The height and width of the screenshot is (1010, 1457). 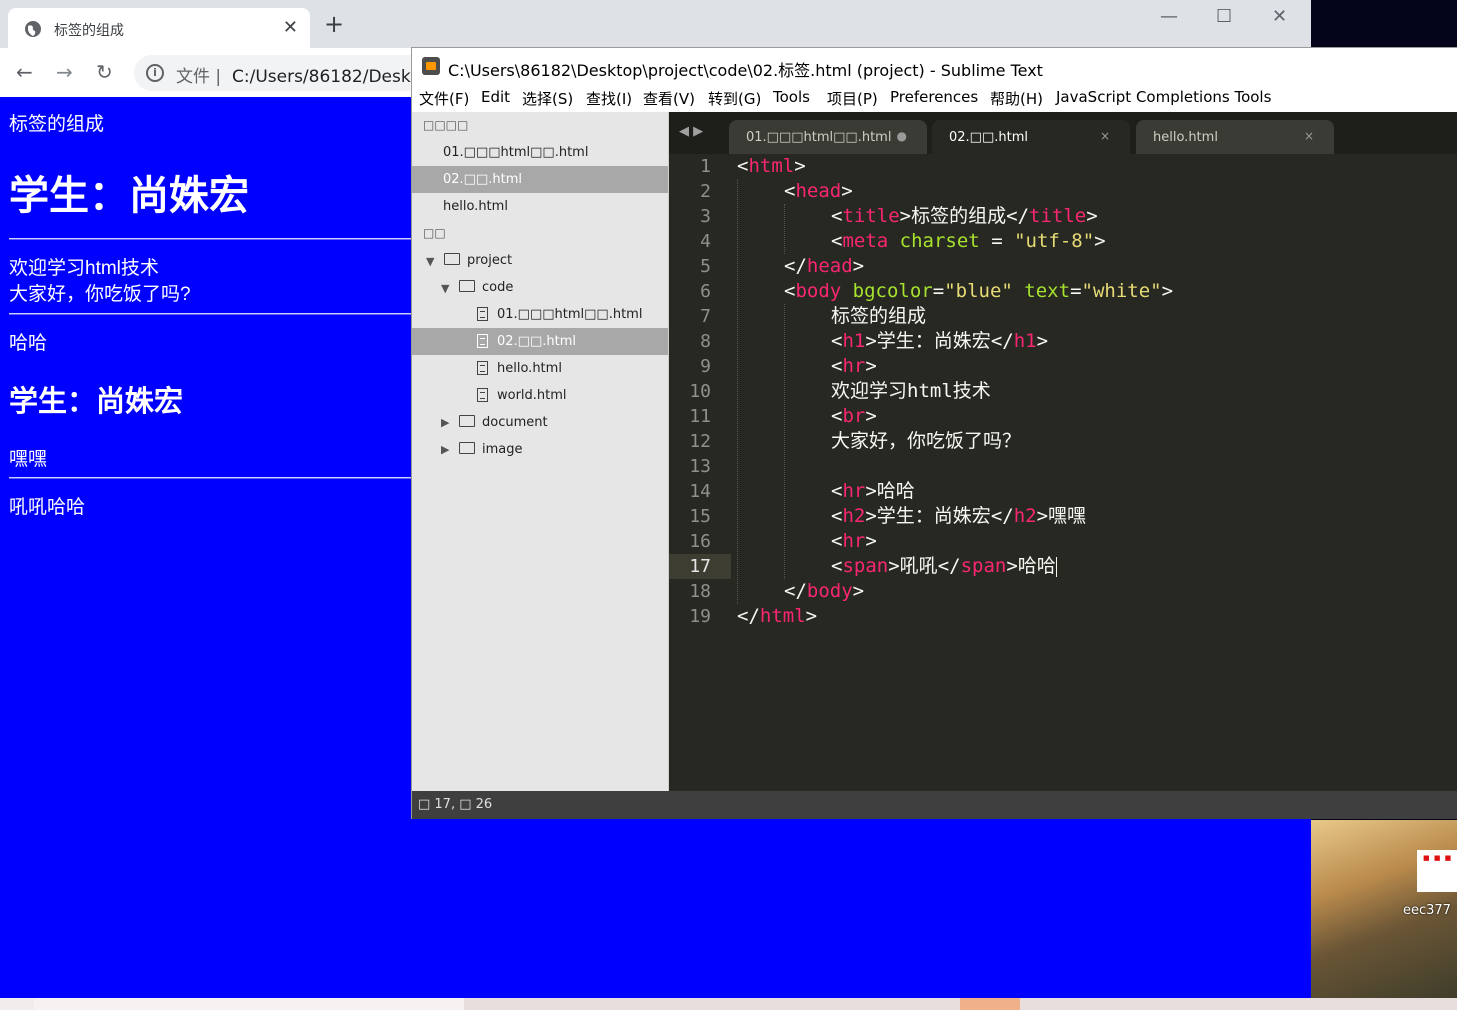 I want to click on menu-edit: Edit, so click(x=495, y=97).